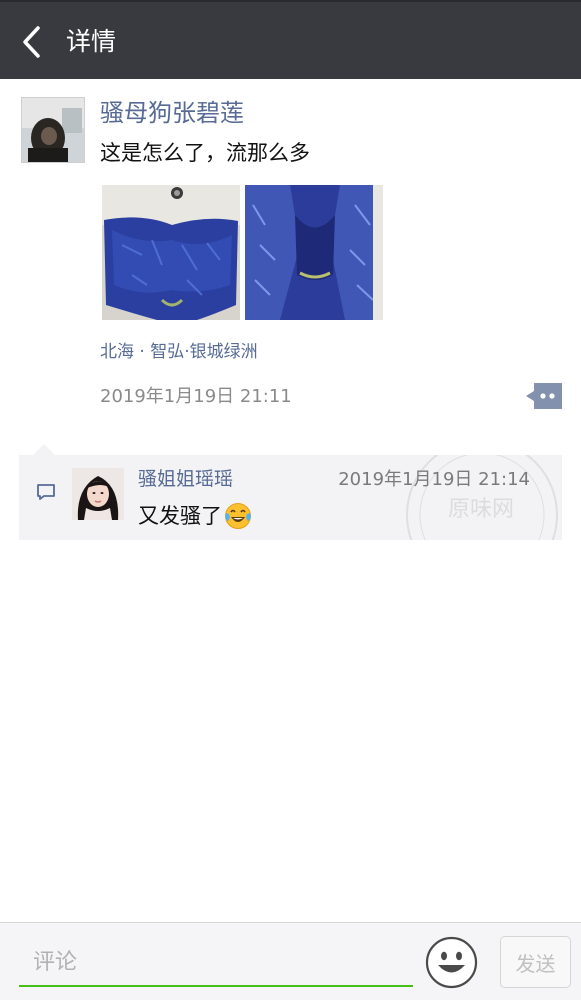 Image resolution: width=581 pixels, height=1000 pixels. I want to click on chevron-left-icon, so click(31, 42).